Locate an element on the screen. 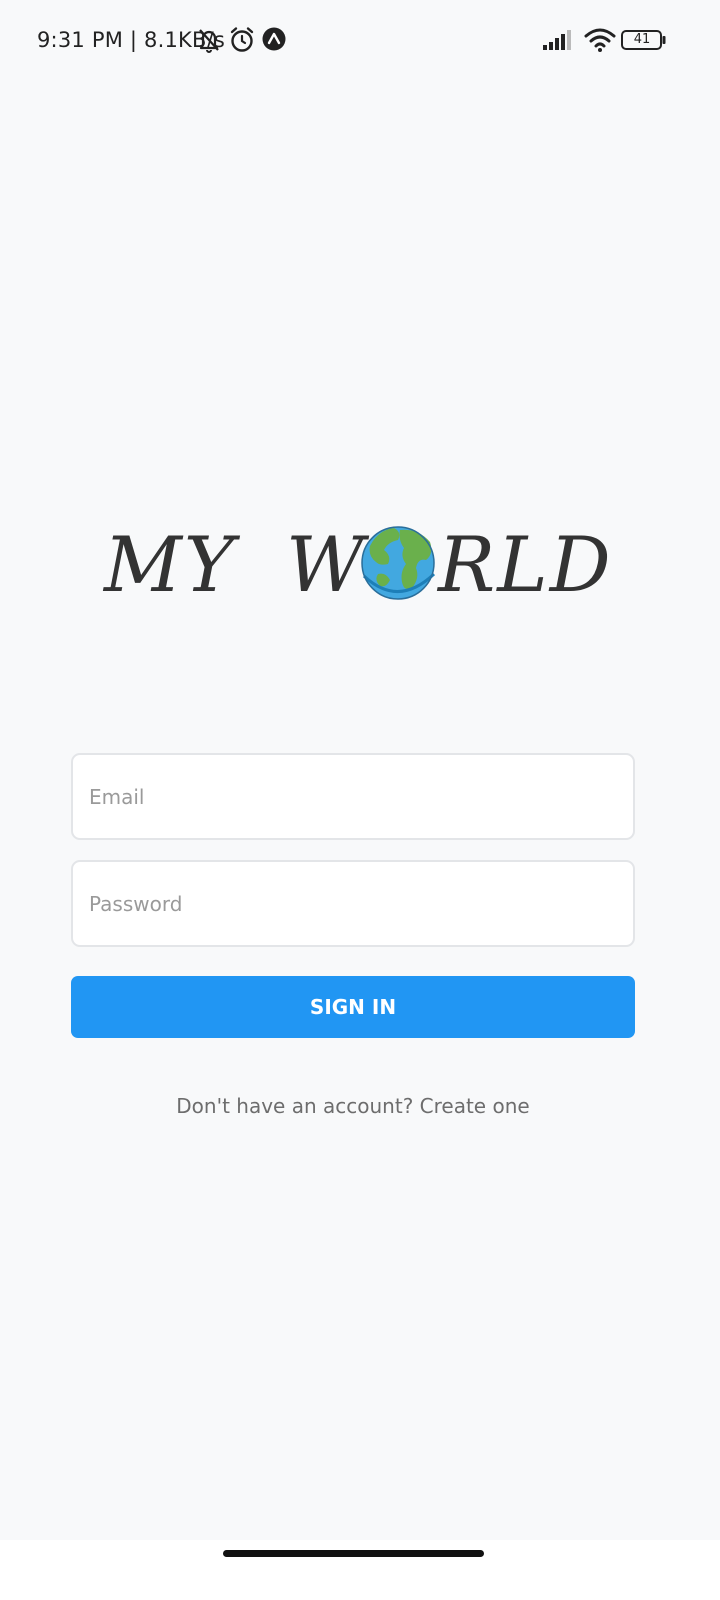 The image size is (720, 1600). email-field is located at coordinates (353, 796).